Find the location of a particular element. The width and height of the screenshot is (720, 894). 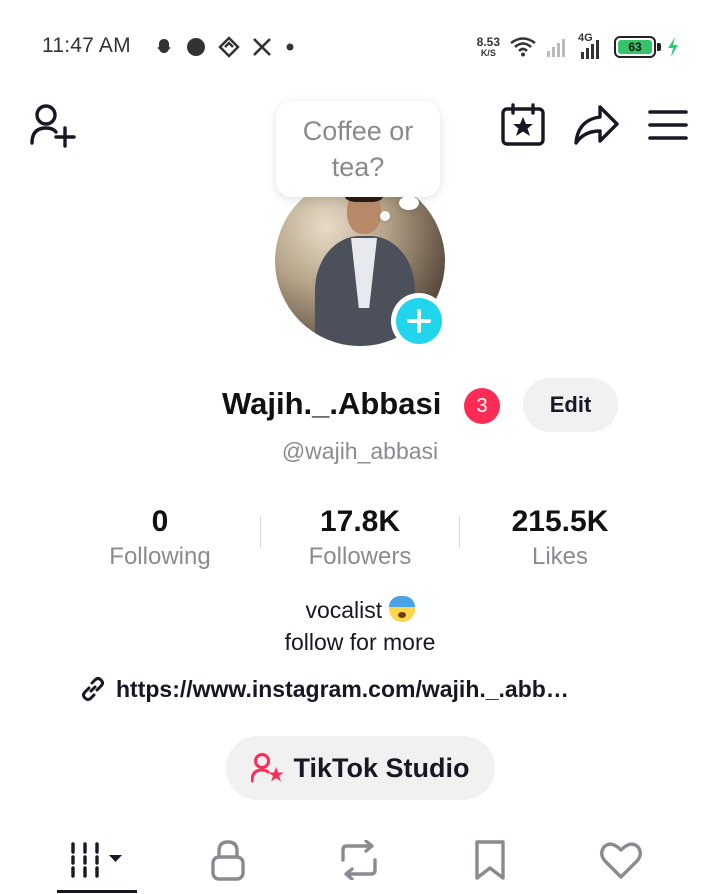

tab-liked is located at coordinates (621, 860).